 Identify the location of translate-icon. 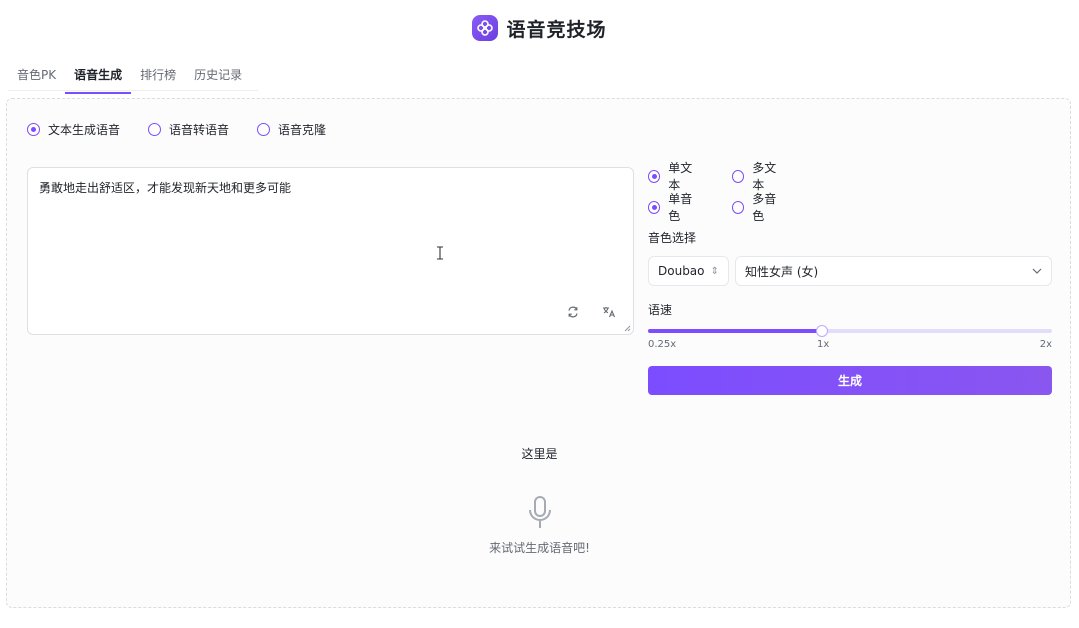
(609, 312).